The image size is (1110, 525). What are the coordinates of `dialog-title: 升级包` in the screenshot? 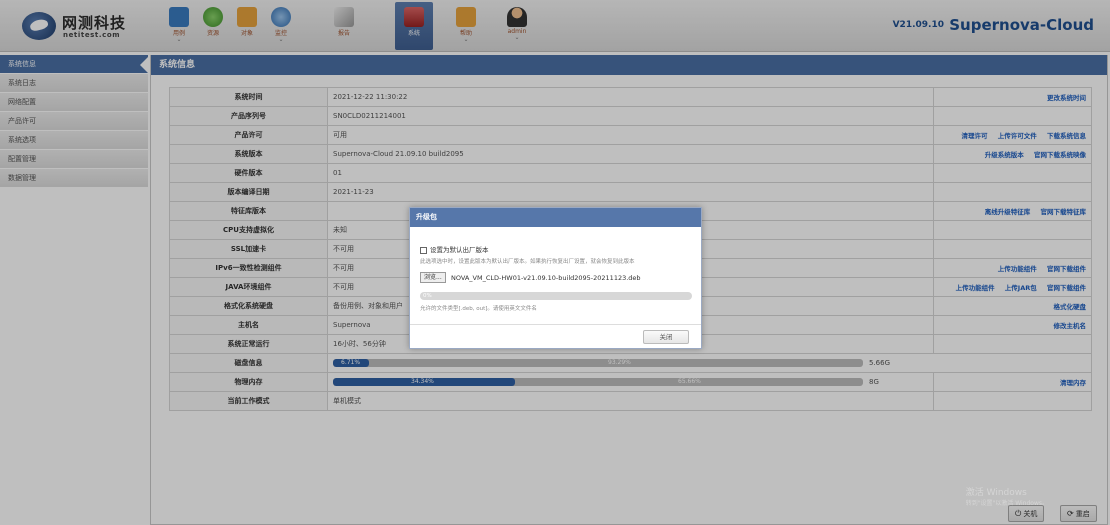 It's located at (555, 217).